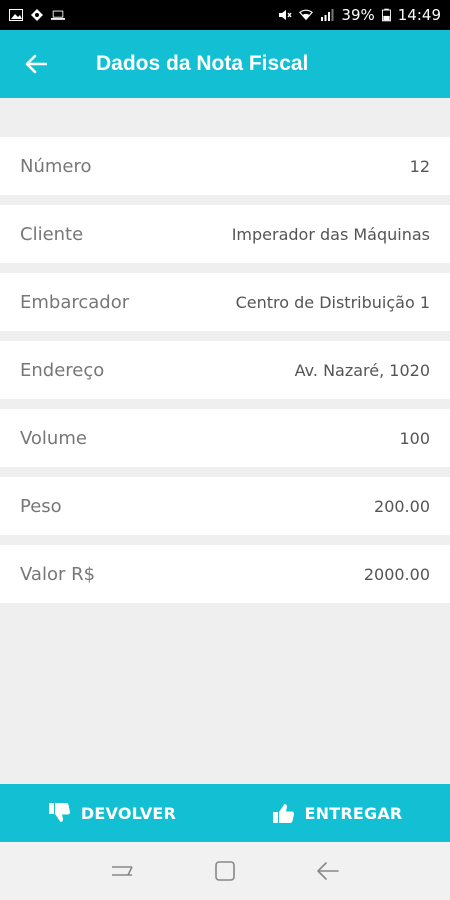 Image resolution: width=450 pixels, height=900 pixels. Describe the element at coordinates (306, 15) in the screenshot. I see `wifi-icon` at that location.